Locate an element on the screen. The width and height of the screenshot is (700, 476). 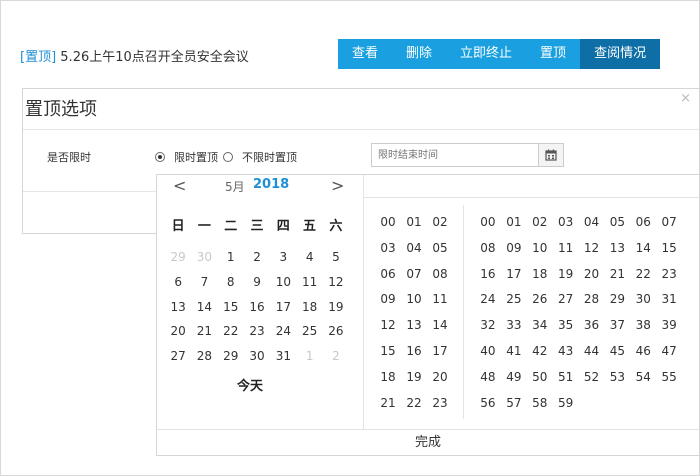
minute-cell: 00 is located at coordinates (488, 223).